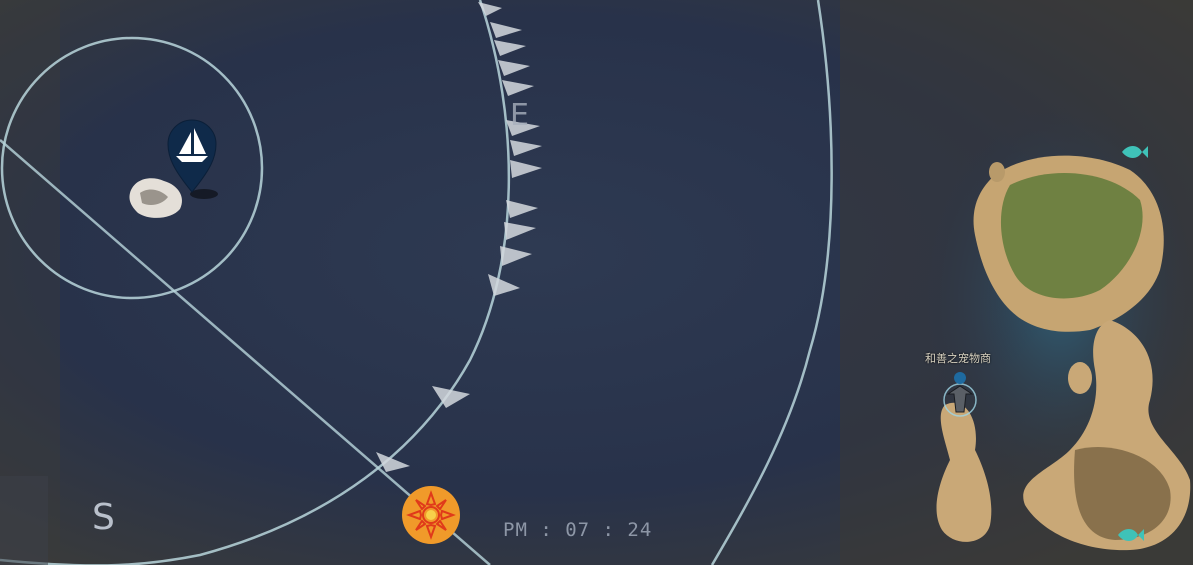  Describe the element at coordinates (24, 520) in the screenshot. I see `minimap-side-panel` at that location.